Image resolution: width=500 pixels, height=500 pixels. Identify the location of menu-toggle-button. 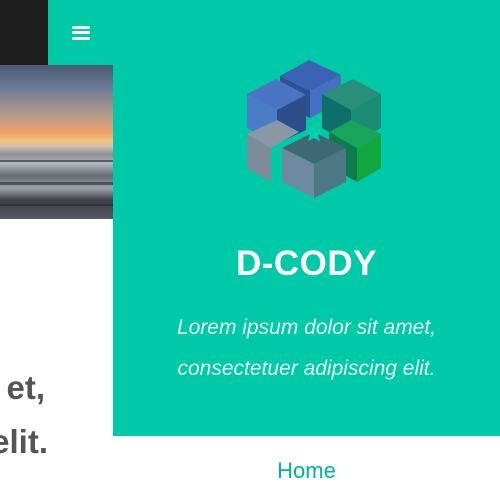
(80, 32).